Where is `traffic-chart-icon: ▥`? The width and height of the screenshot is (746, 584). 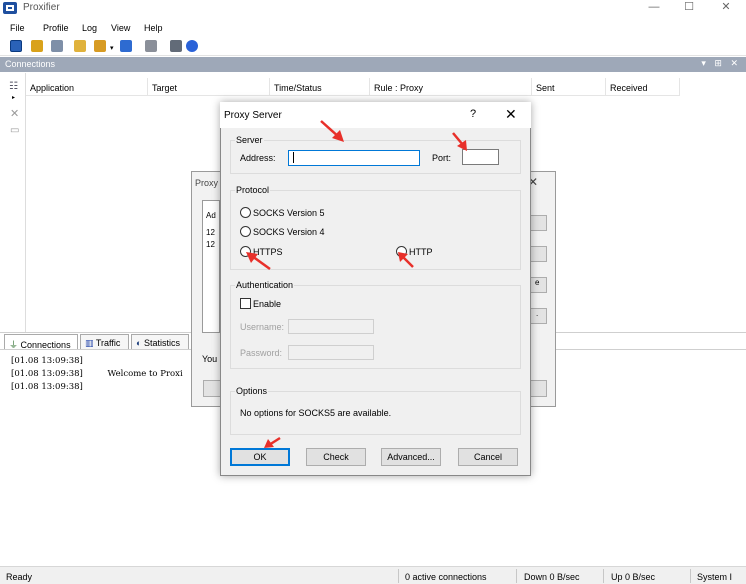
traffic-chart-icon: ▥ is located at coordinates (89, 343).